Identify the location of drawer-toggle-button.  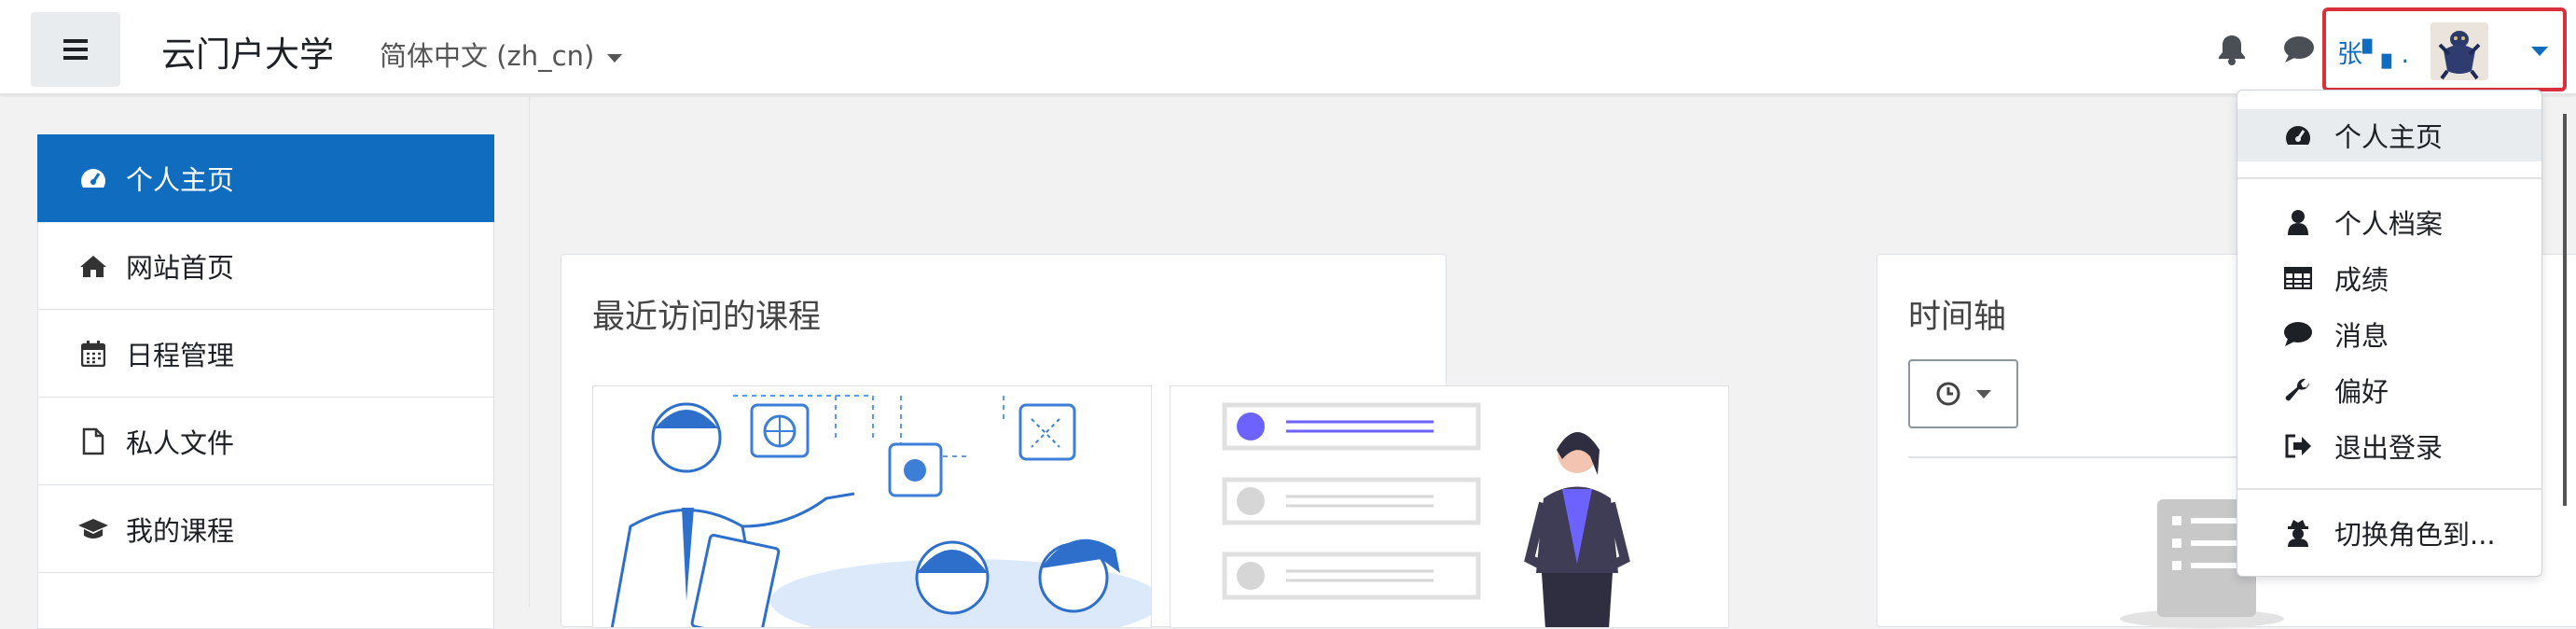
(75, 49).